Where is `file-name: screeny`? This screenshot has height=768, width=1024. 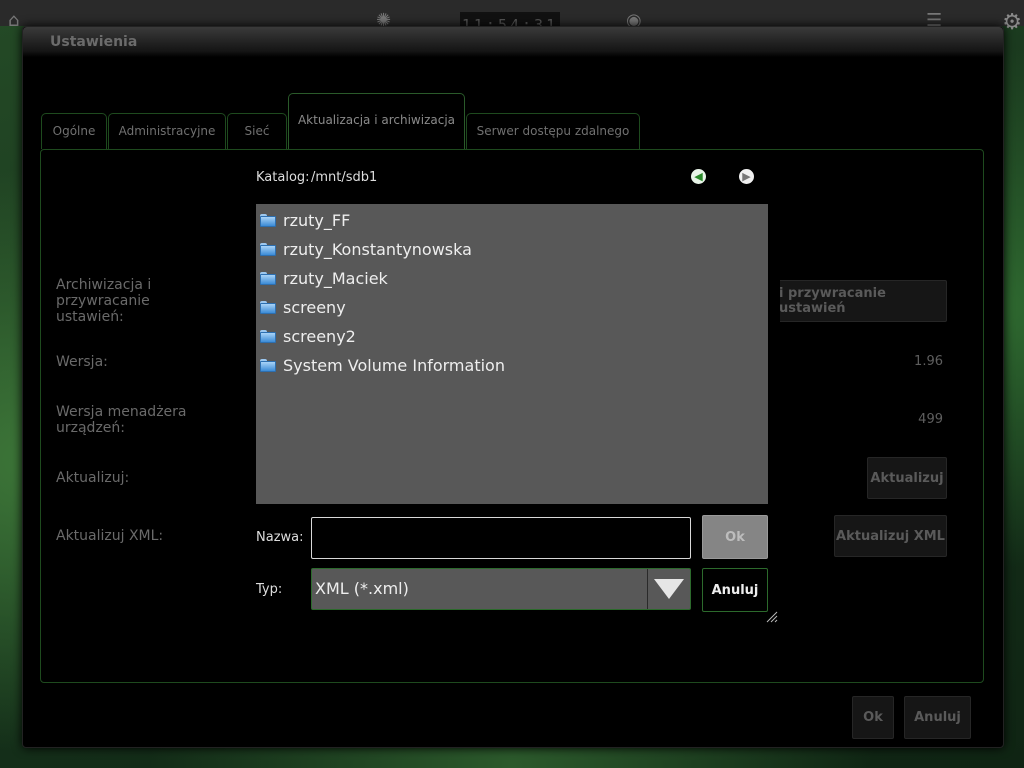
file-name: screeny is located at coordinates (314, 307).